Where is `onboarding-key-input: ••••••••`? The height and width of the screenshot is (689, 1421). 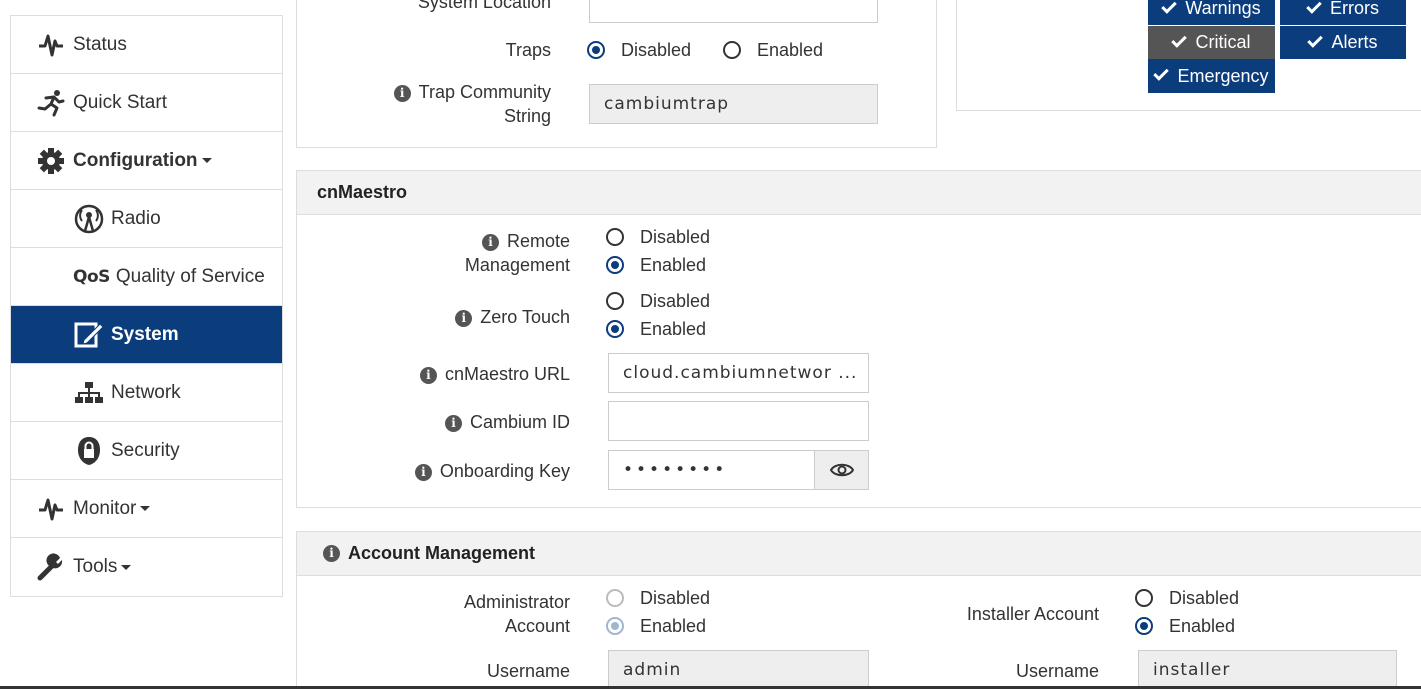
onboarding-key-input: •••••••• is located at coordinates (711, 470).